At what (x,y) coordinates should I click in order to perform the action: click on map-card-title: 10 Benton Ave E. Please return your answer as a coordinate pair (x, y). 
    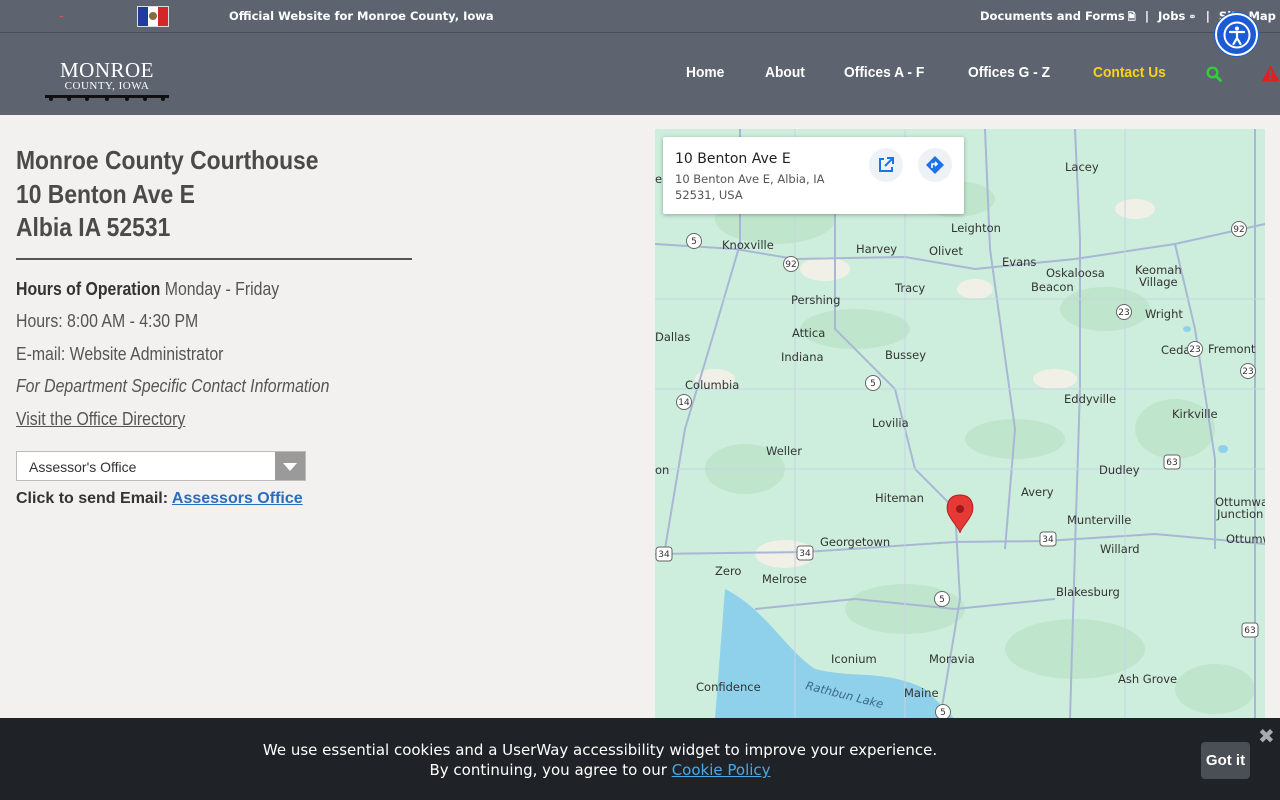
    Looking at the image, I should click on (733, 159).